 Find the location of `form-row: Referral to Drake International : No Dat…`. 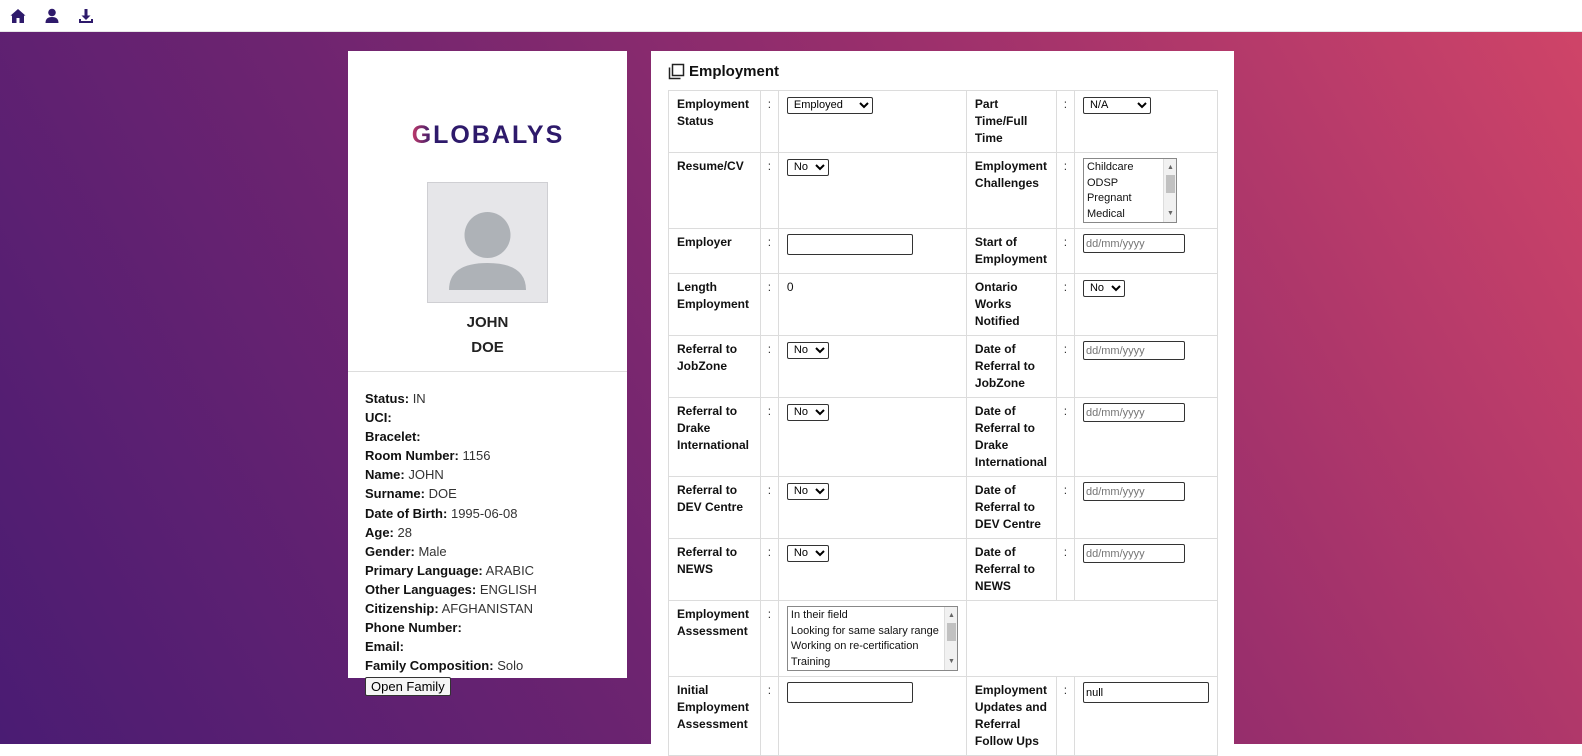

form-row: Referral to Drake International : No Dat… is located at coordinates (943, 437).